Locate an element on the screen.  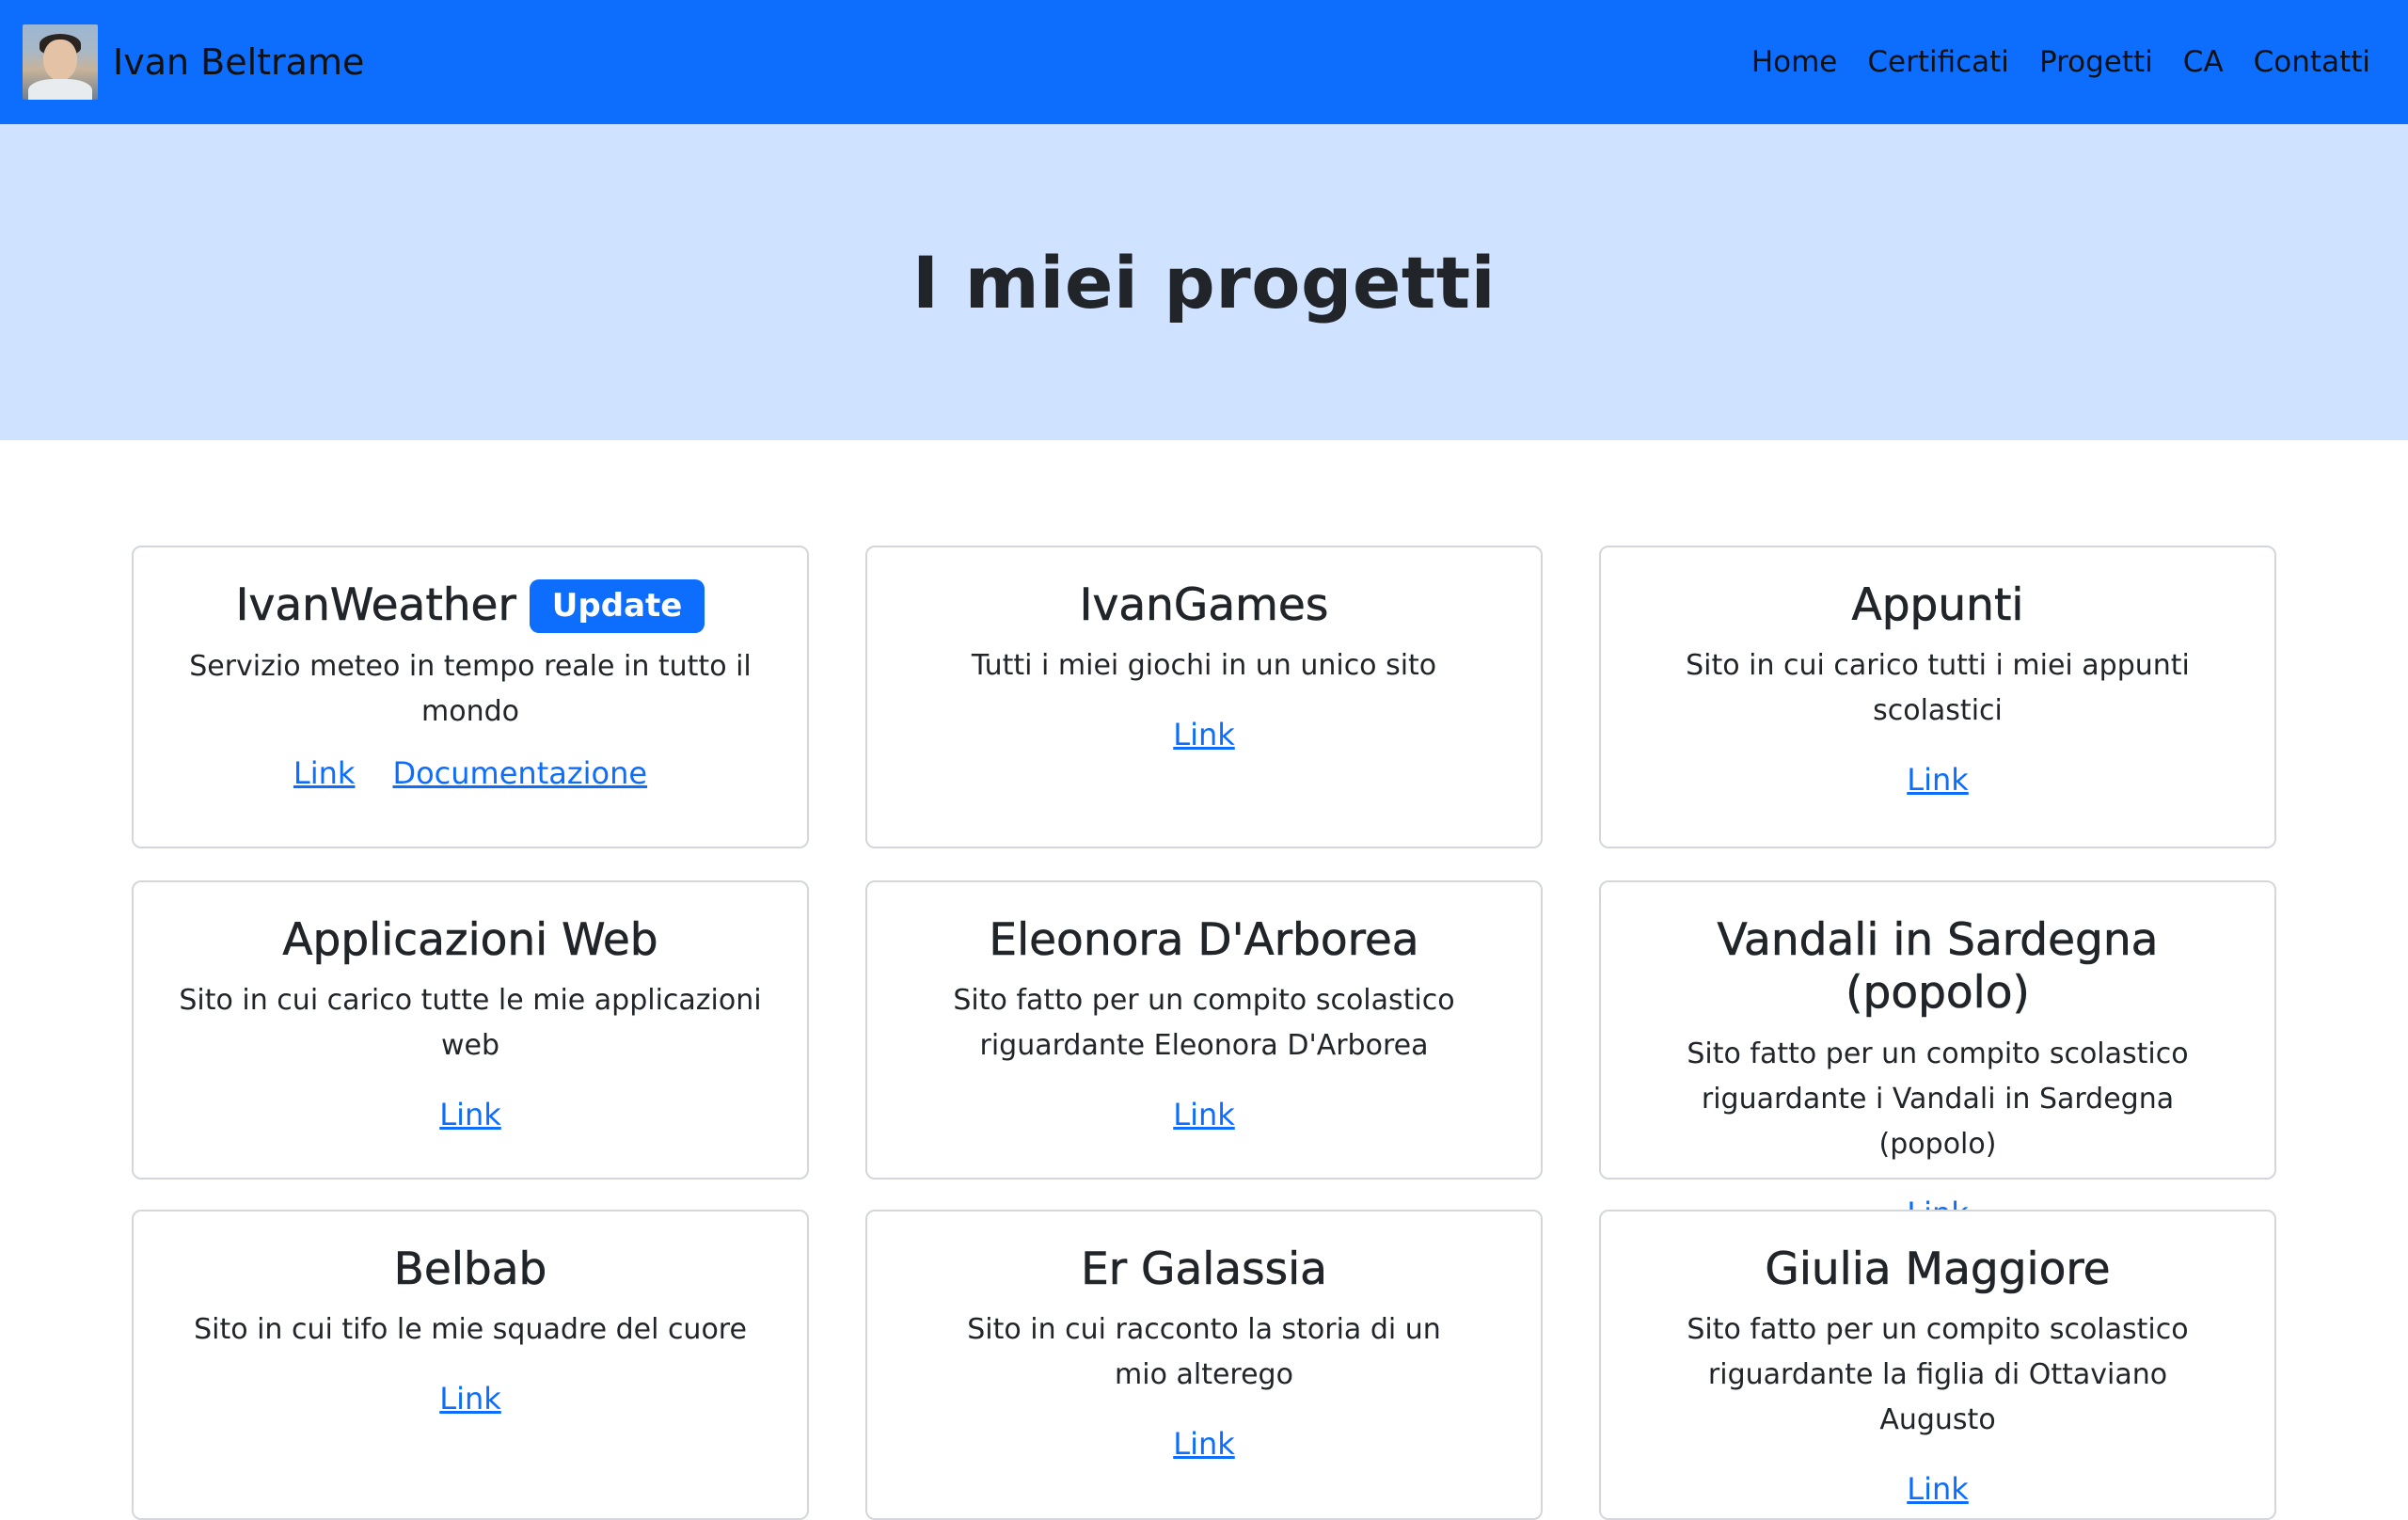
project-title: Er Galassia is located at coordinates (1204, 1269).